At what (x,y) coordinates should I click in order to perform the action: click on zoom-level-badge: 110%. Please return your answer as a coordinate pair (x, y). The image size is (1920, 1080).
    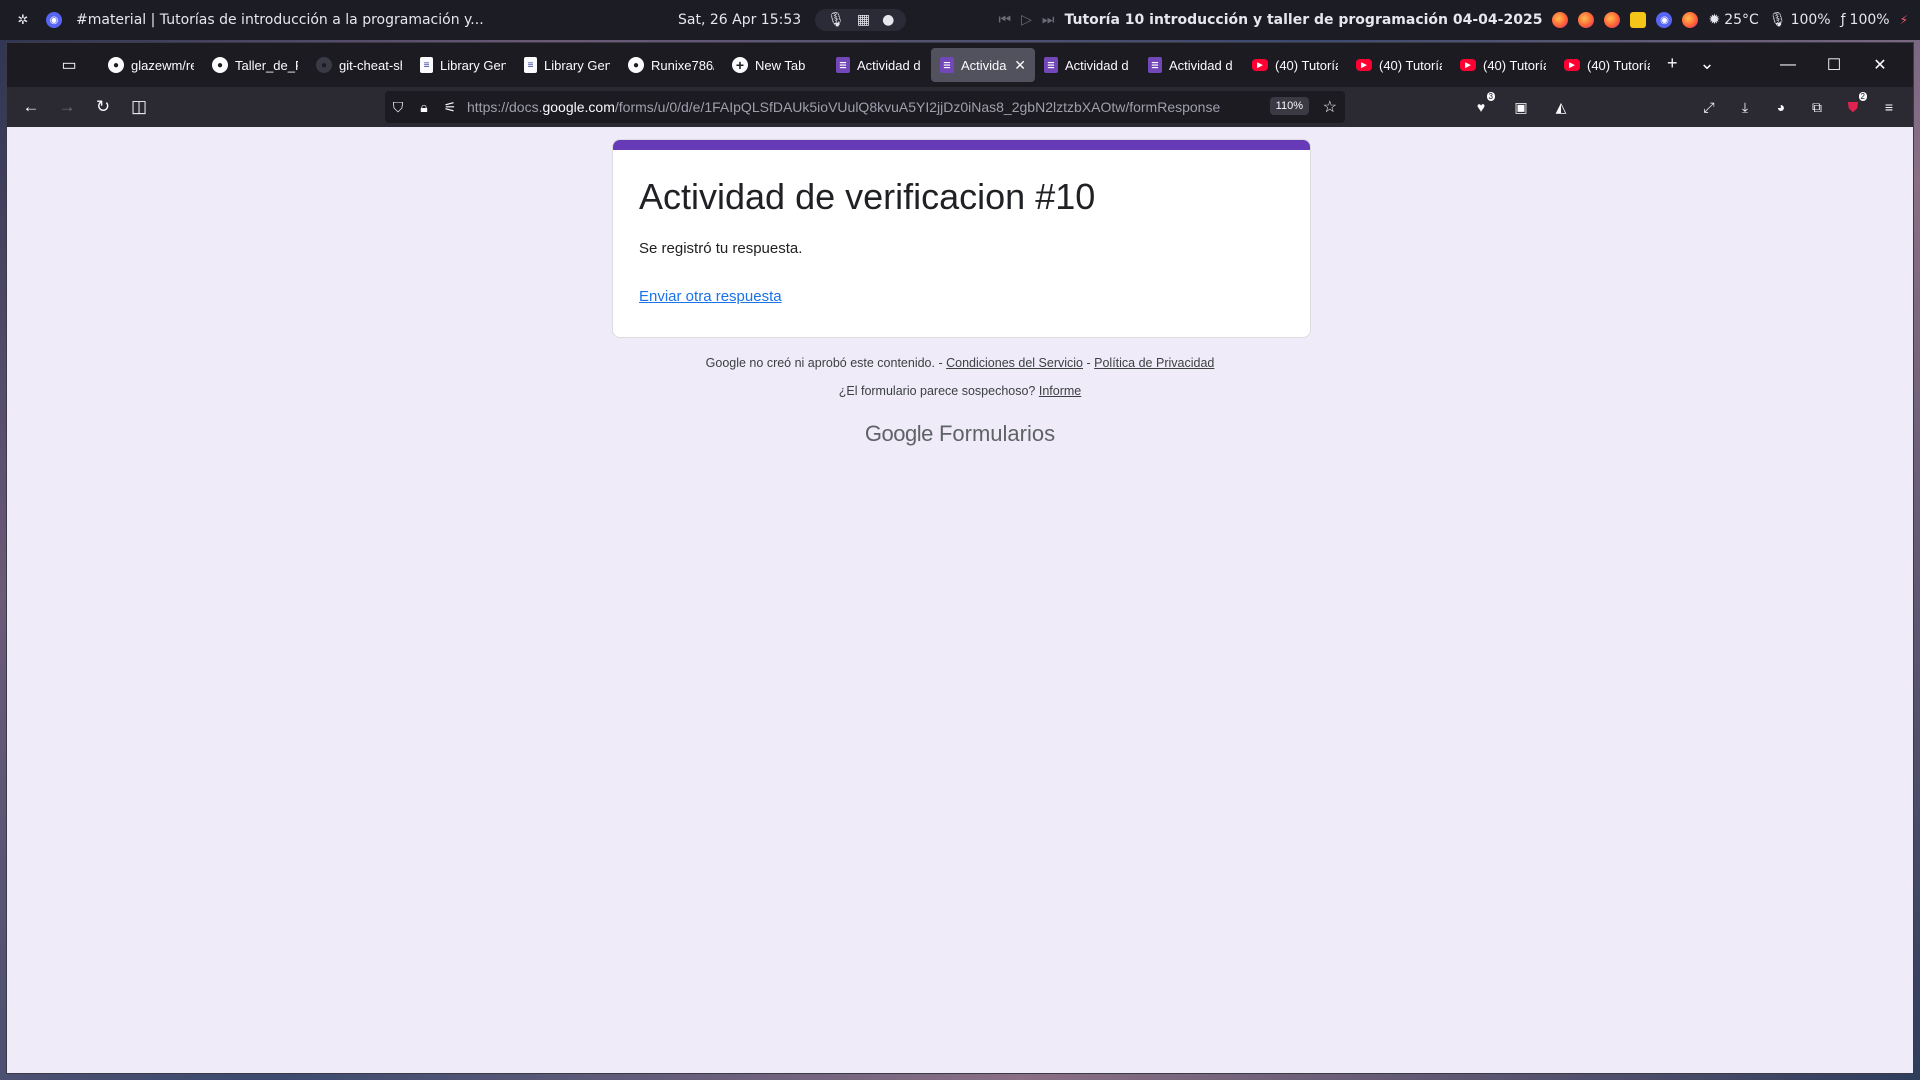
    Looking at the image, I should click on (1289, 106).